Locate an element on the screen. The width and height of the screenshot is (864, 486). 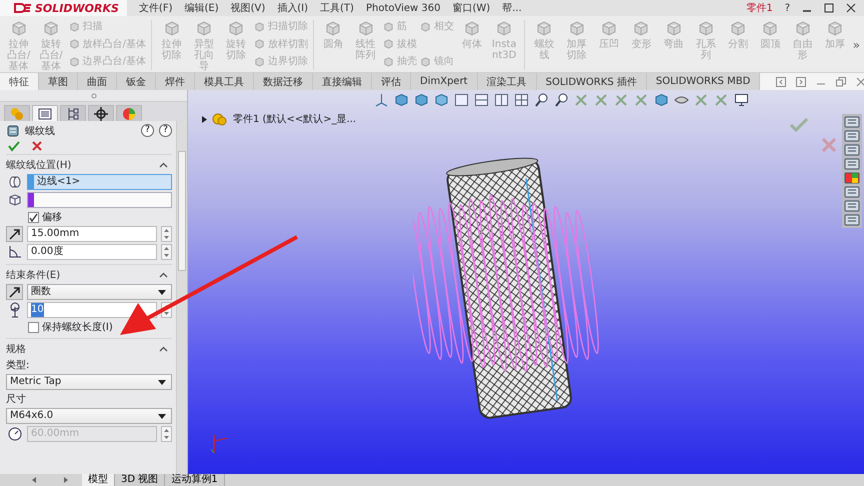
dropdown: M64x6.0 is located at coordinates (89, 416).